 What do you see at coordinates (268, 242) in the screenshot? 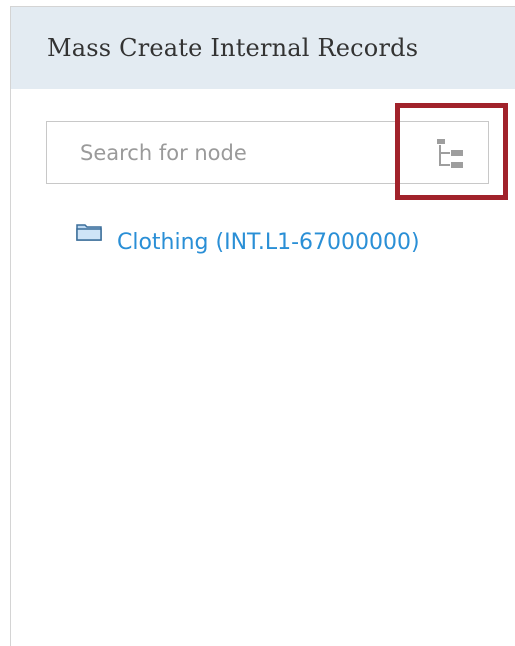
I see `tree-node-label: Clothing (INT.L1-67000000)` at bounding box center [268, 242].